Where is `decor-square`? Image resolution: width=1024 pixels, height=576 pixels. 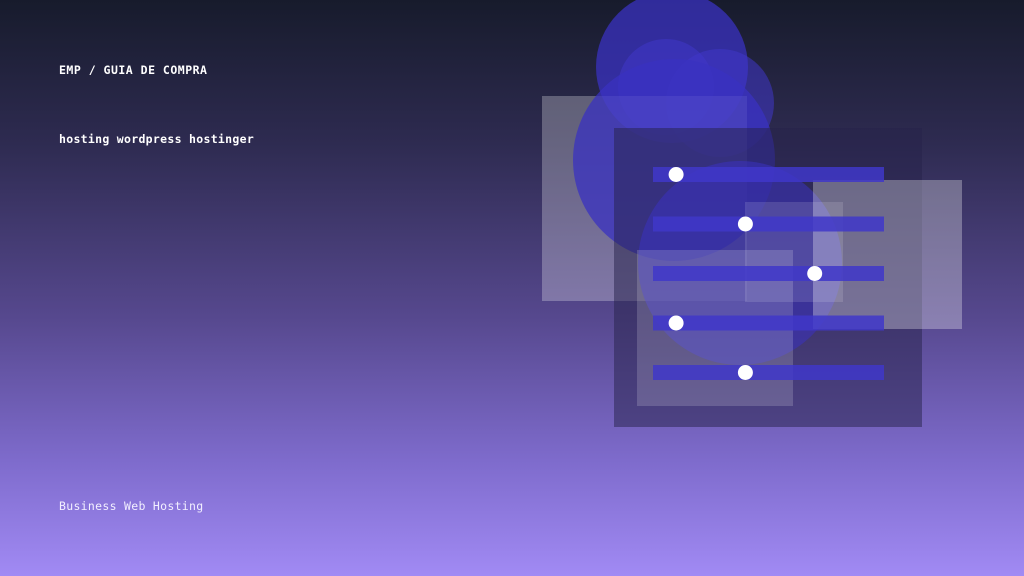 decor-square is located at coordinates (887, 254).